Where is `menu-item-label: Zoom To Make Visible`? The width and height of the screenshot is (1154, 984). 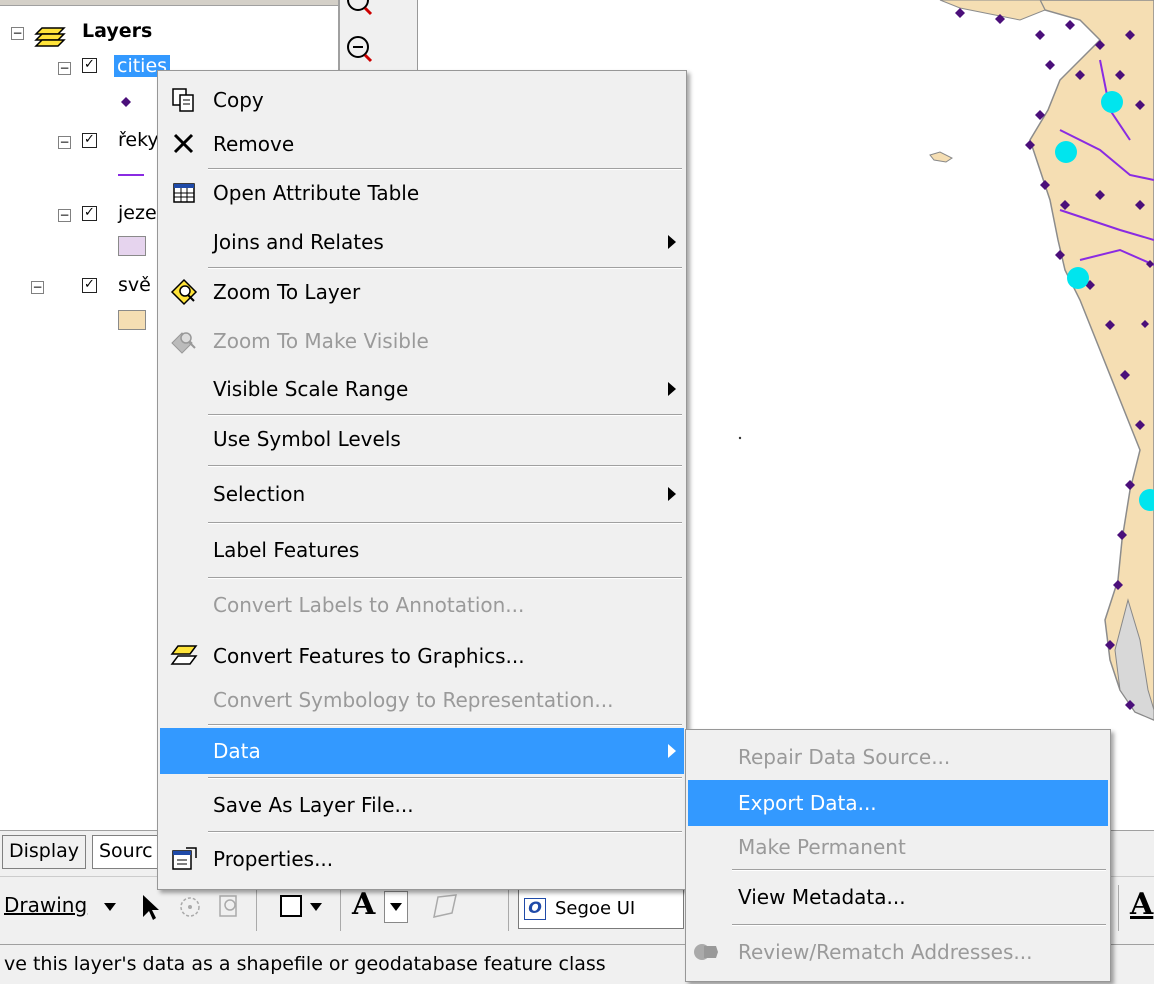 menu-item-label: Zoom To Make Visible is located at coordinates (321, 341).